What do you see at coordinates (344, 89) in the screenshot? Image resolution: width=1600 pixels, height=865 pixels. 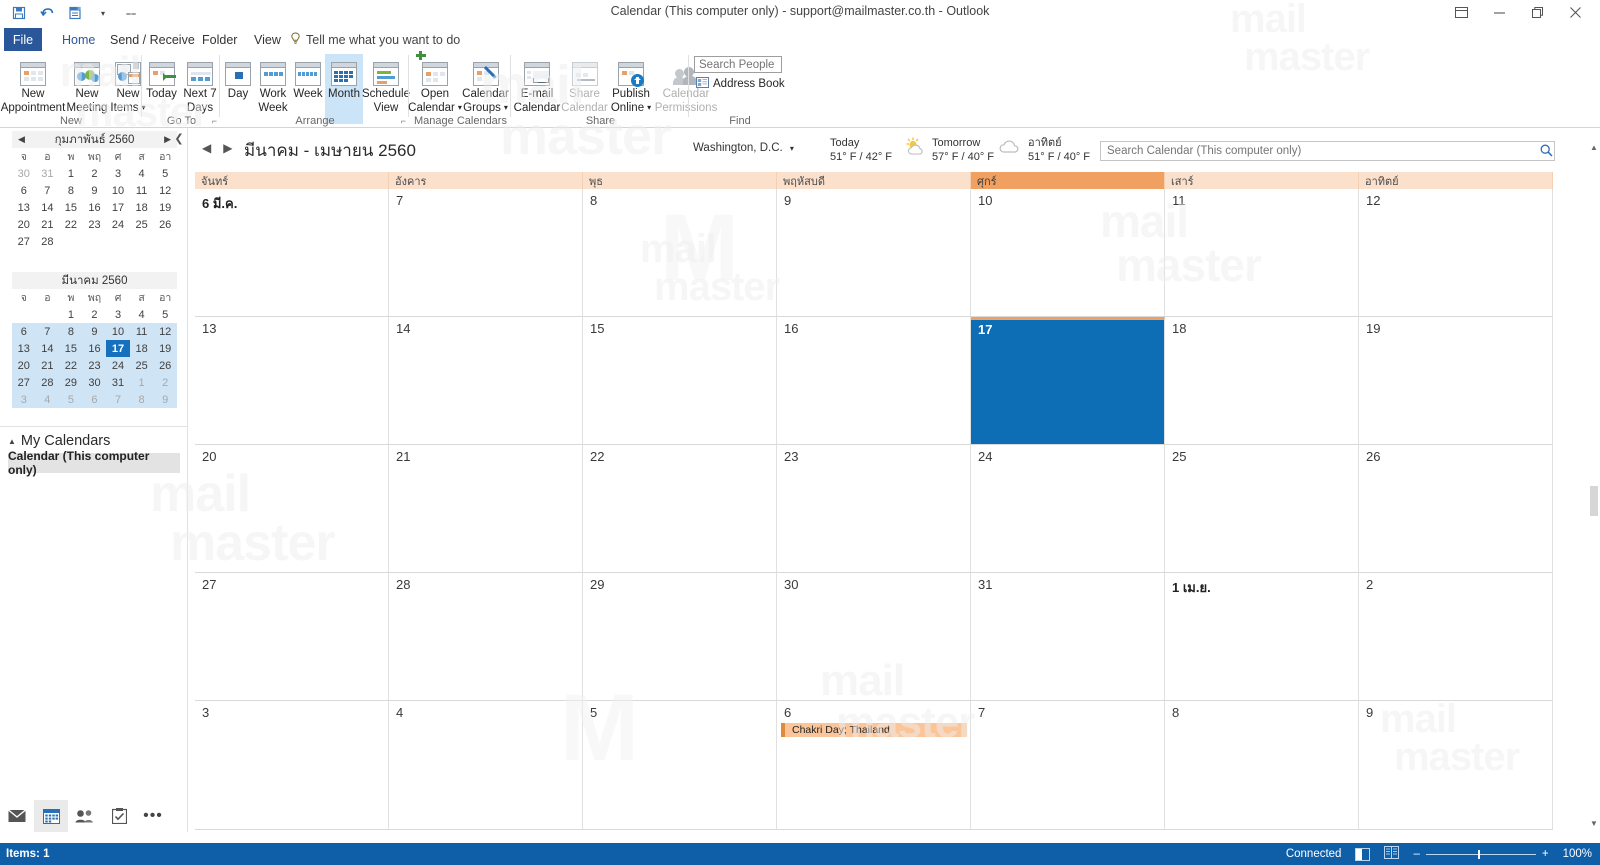 I see `month-view-button: Month` at bounding box center [344, 89].